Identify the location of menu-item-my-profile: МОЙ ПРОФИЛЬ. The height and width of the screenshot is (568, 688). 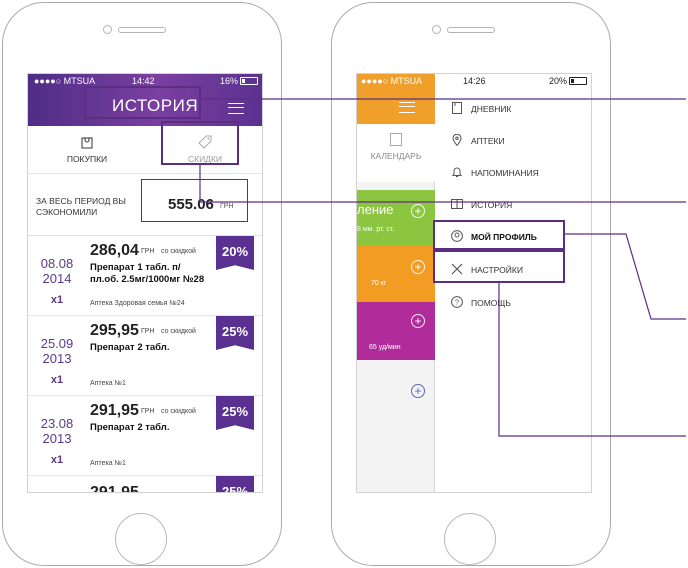
(515, 236).